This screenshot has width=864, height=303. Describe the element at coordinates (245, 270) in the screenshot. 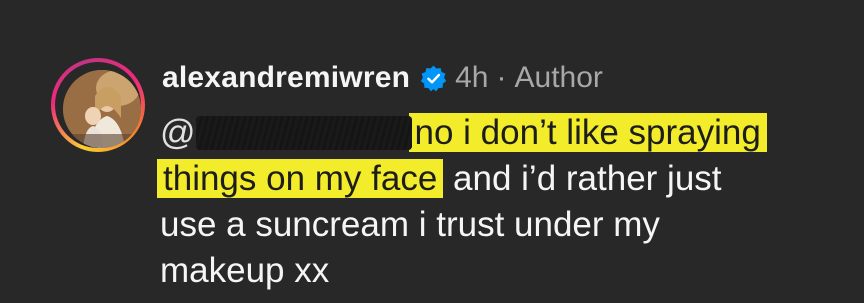

I see `comment-line-4: makeup xx` at that location.